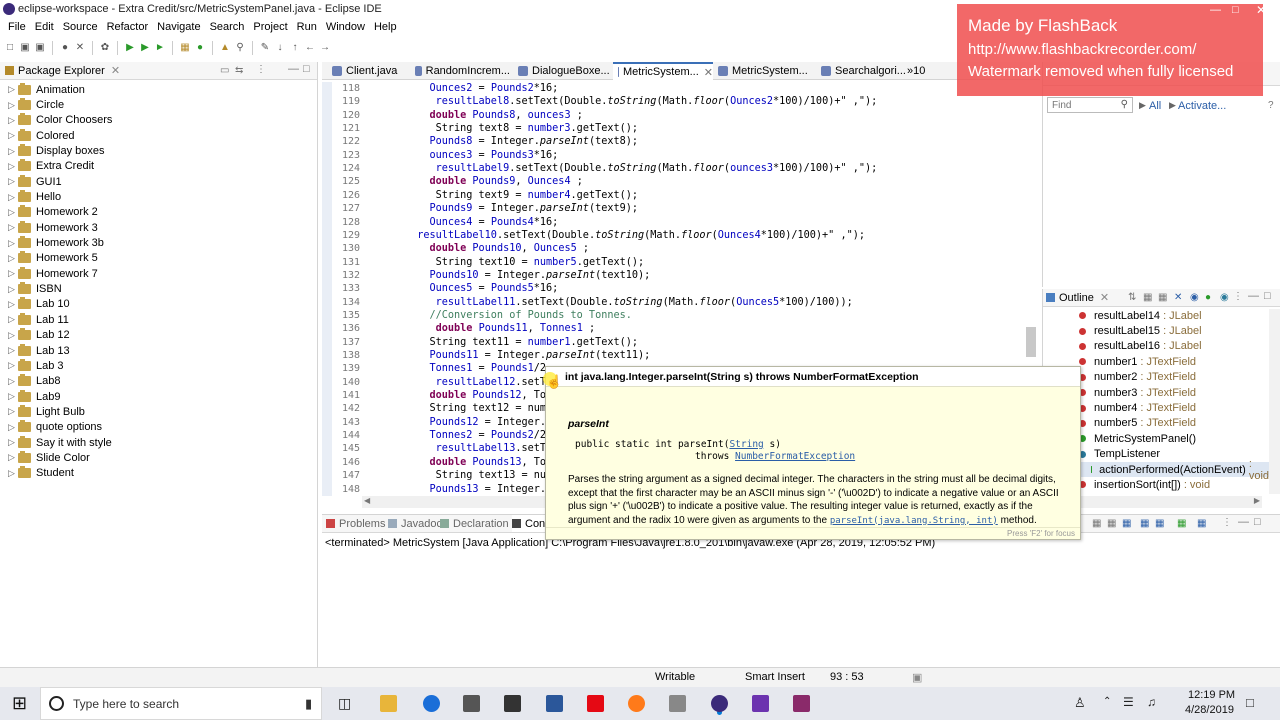 The height and width of the screenshot is (720, 1280). I want to click on project-item: ▷ Student, so click(159, 473).